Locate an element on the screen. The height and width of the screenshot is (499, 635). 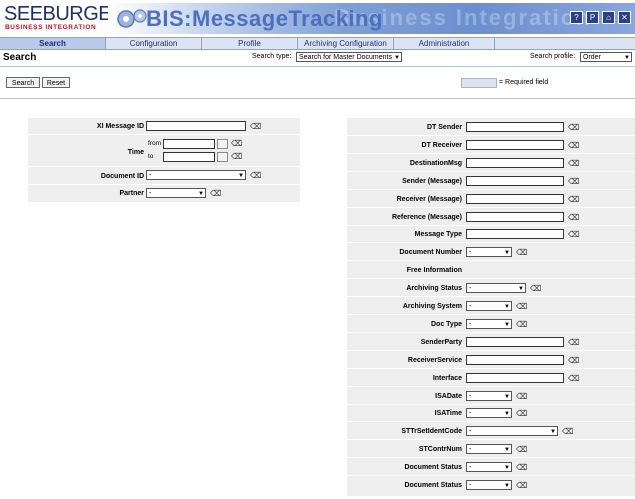
partner-select: - ▼ is located at coordinates (176, 193).